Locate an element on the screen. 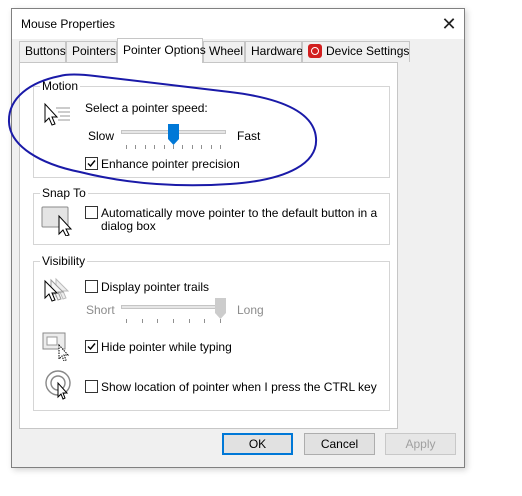 This screenshot has height=496, width=522. trail-length-slider is located at coordinates (220, 309).